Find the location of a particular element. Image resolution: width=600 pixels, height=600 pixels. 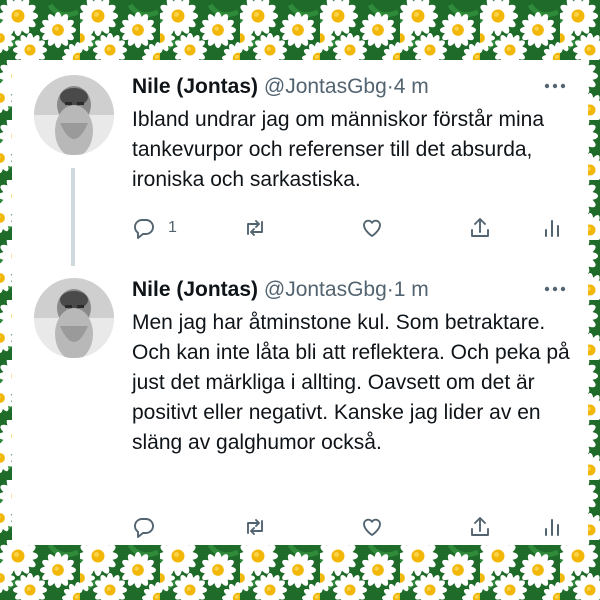

tweet-actions is located at coordinates (352, 527).